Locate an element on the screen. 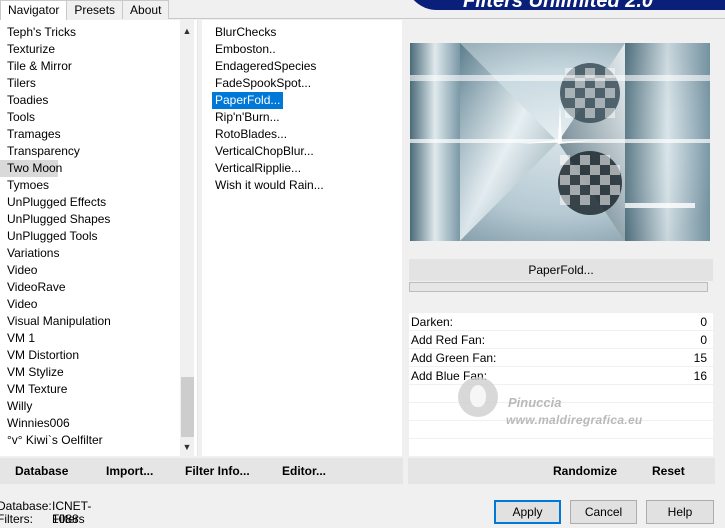 This screenshot has height=528, width=725. filter-item: BlurChecks is located at coordinates (268, 32).